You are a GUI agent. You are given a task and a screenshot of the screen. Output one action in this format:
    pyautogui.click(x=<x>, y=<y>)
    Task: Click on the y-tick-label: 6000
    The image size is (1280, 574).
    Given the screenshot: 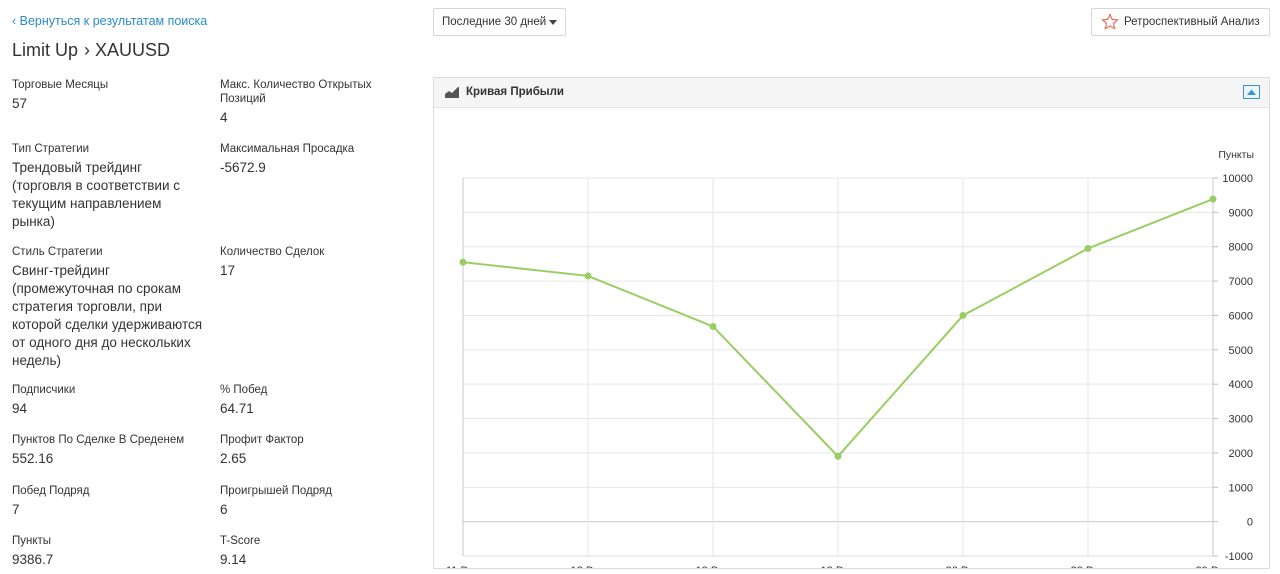 What is the action you would take?
    pyautogui.click(x=1241, y=316)
    